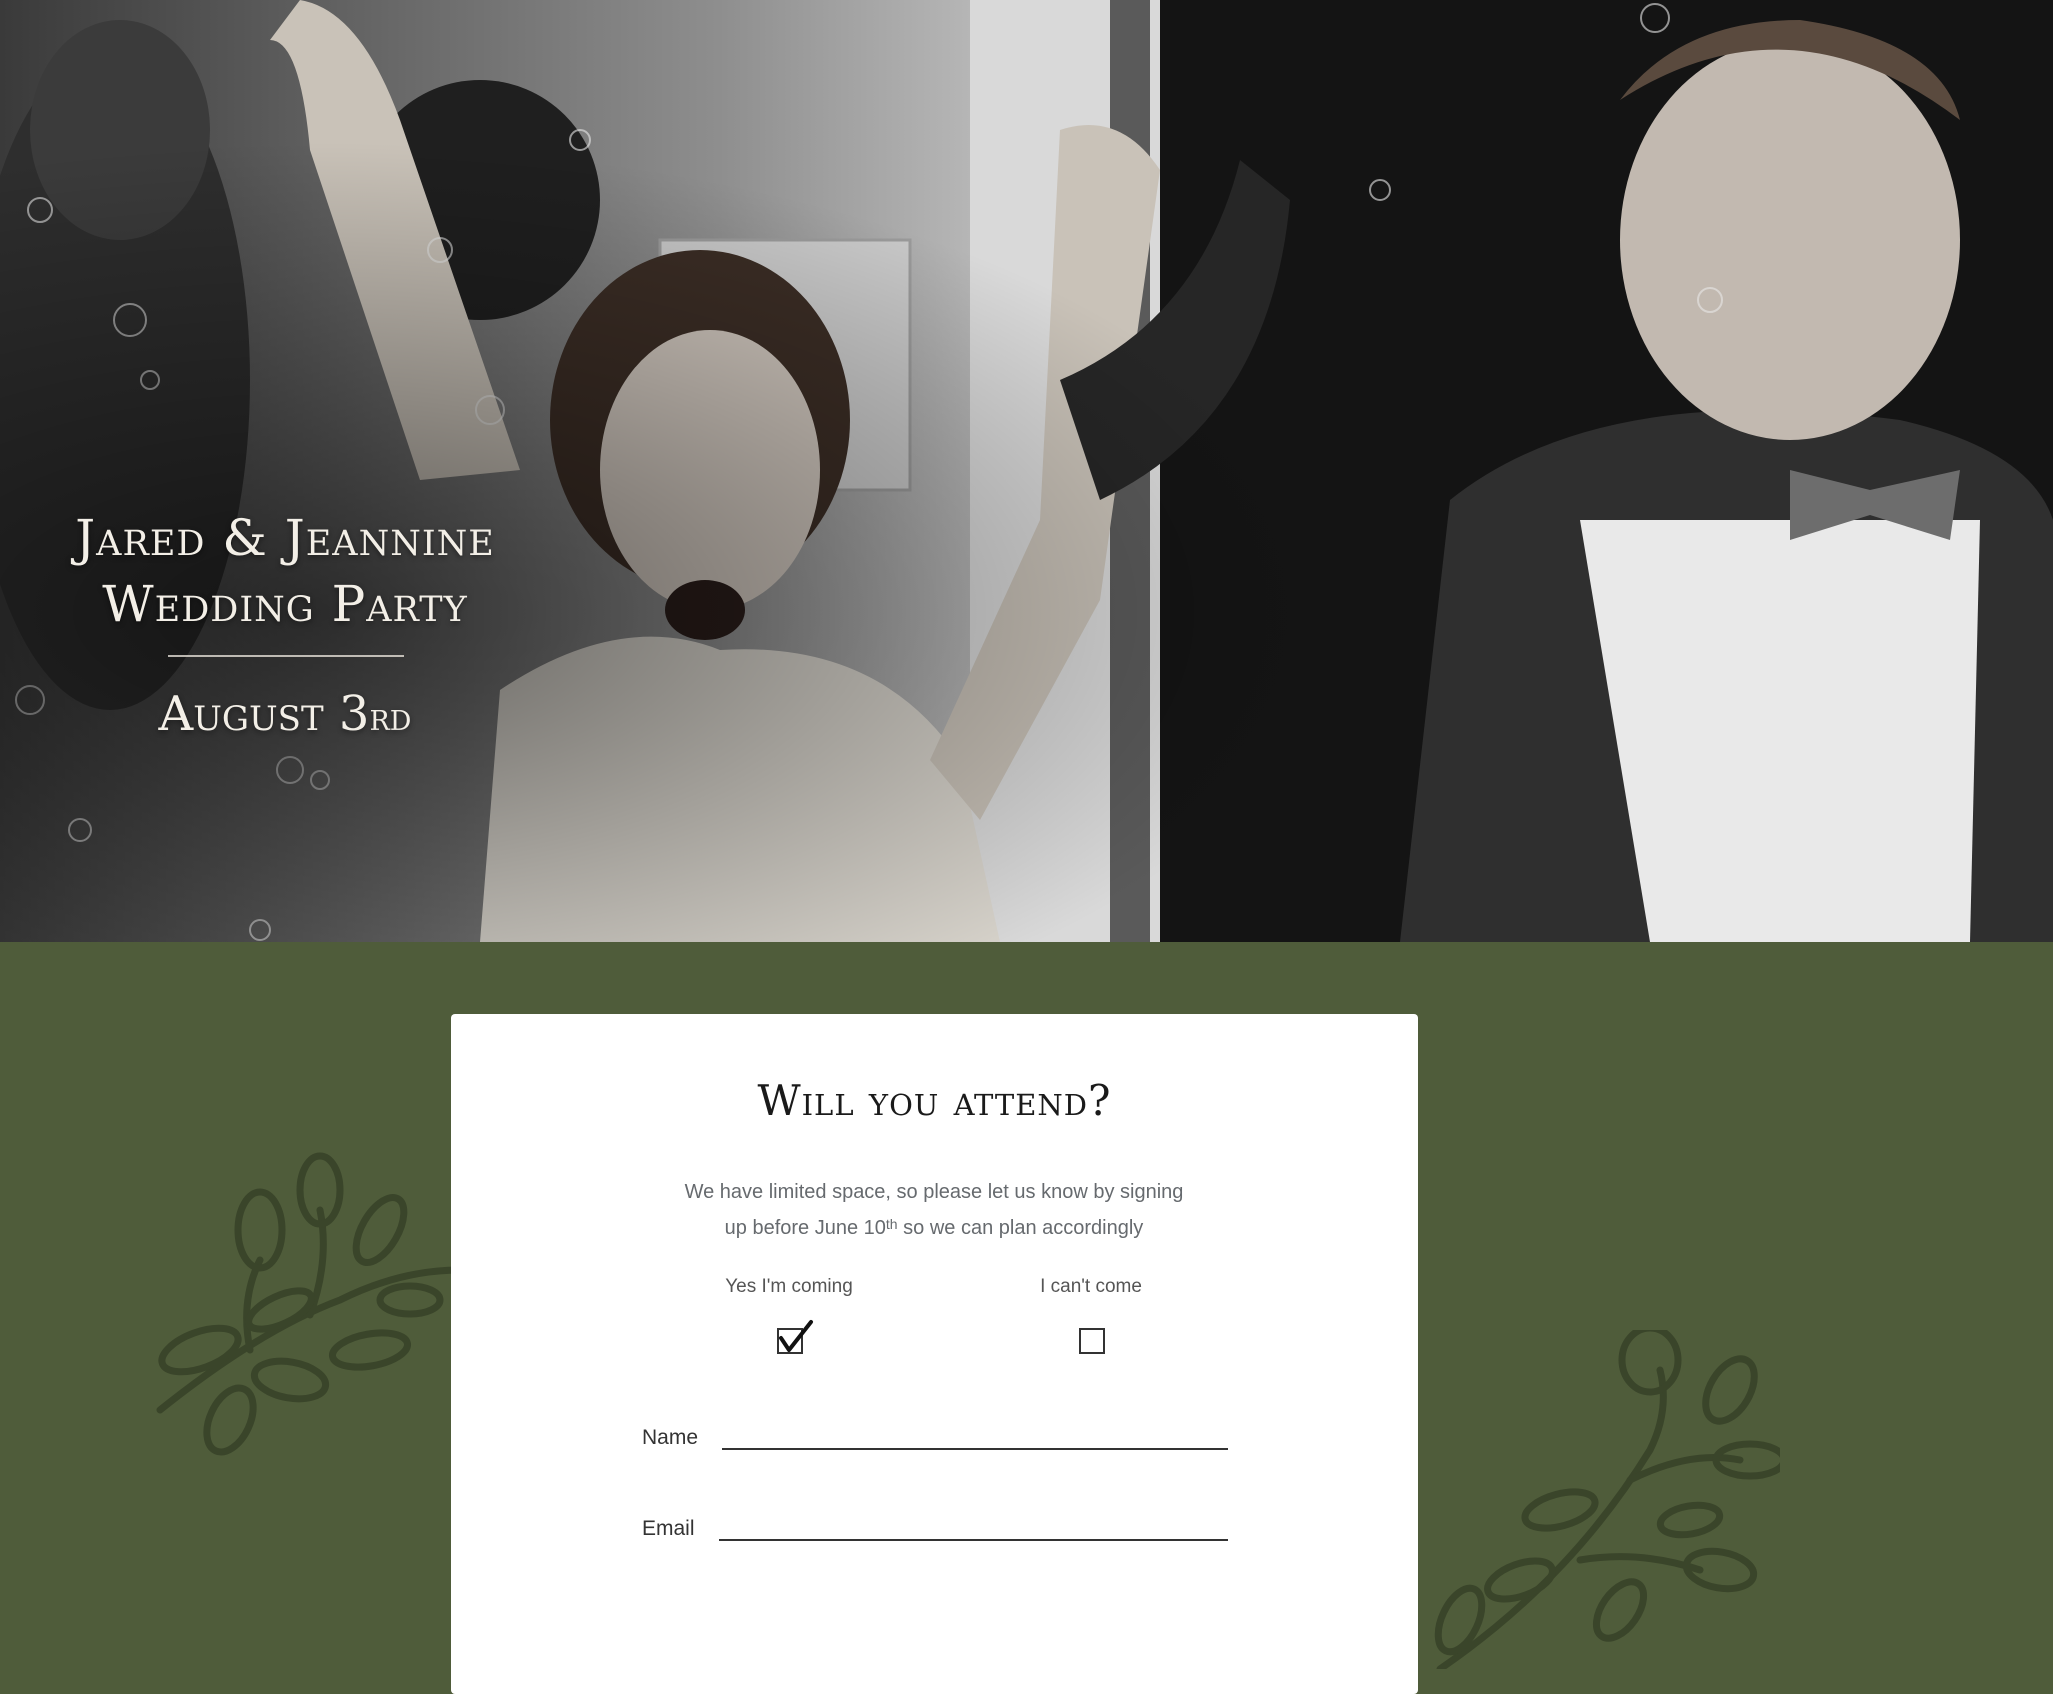 The width and height of the screenshot is (2053, 1694). What do you see at coordinates (973, 1522) in the screenshot?
I see `email-input` at bounding box center [973, 1522].